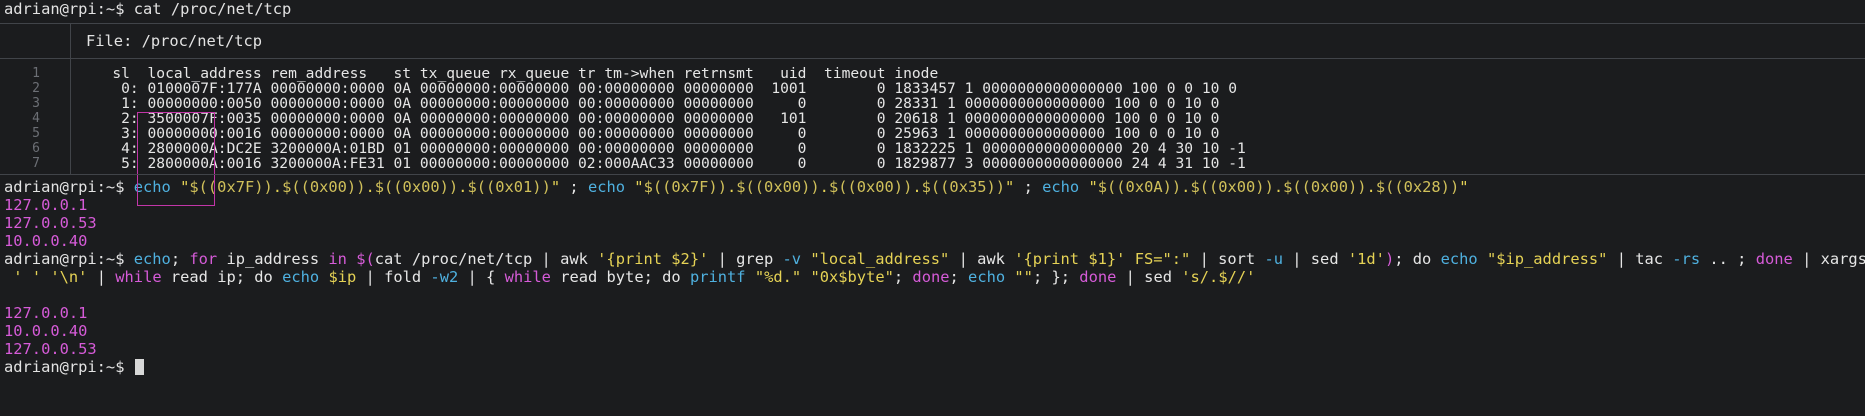  I want to click on command-token: '\n', so click(69, 277).